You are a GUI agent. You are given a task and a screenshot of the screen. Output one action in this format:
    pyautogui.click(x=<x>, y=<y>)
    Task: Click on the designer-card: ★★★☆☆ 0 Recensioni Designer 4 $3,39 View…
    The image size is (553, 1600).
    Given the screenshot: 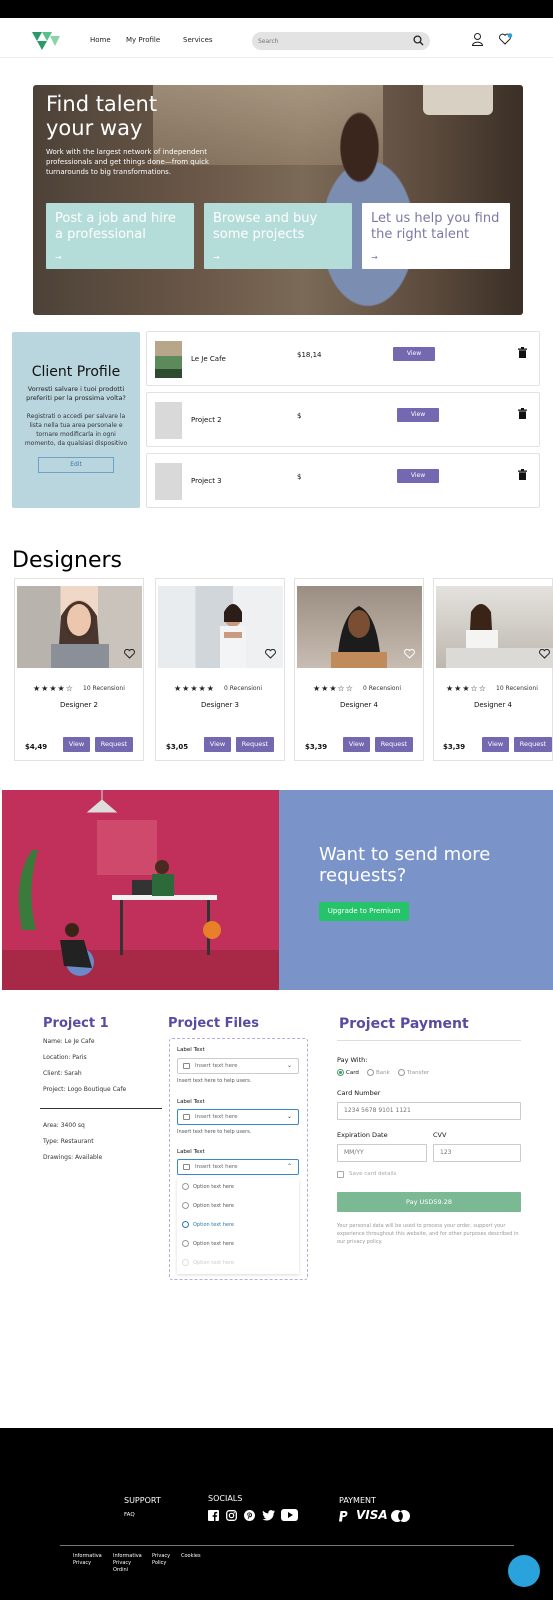 What is the action you would take?
    pyautogui.click(x=359, y=669)
    